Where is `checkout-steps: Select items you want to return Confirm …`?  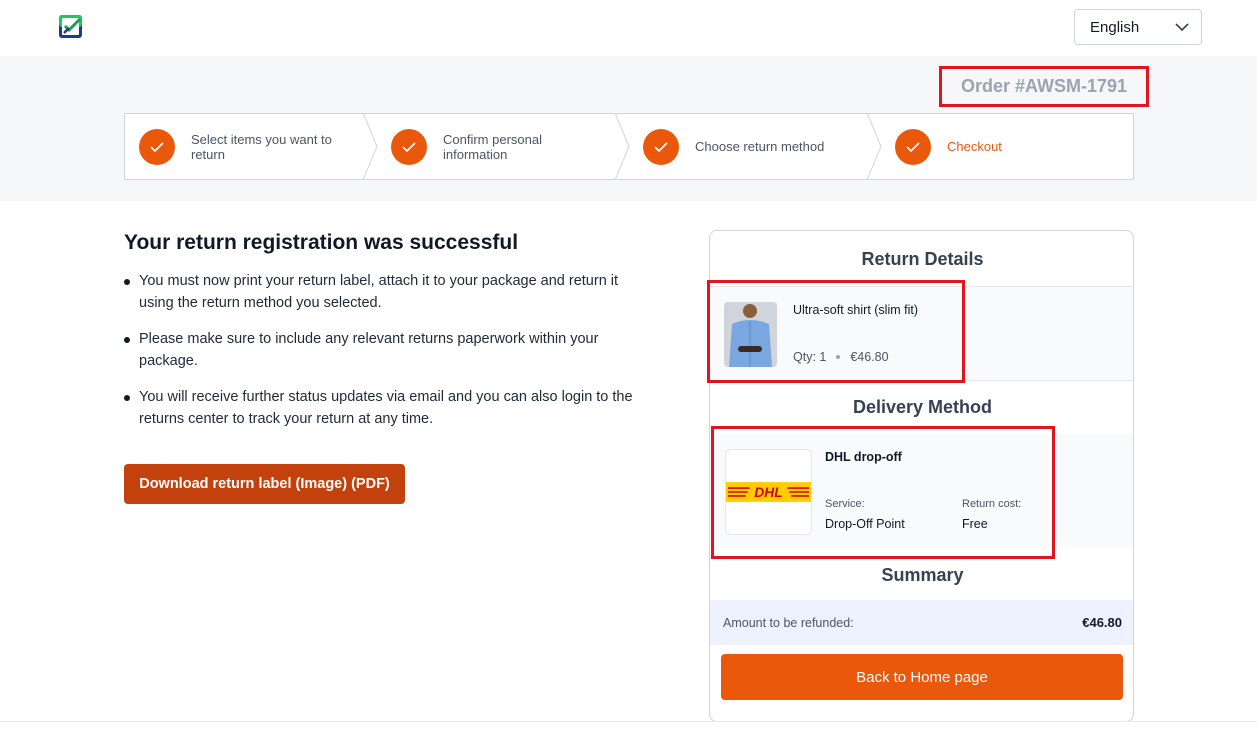 checkout-steps: Select items you want to return Confirm … is located at coordinates (629, 146).